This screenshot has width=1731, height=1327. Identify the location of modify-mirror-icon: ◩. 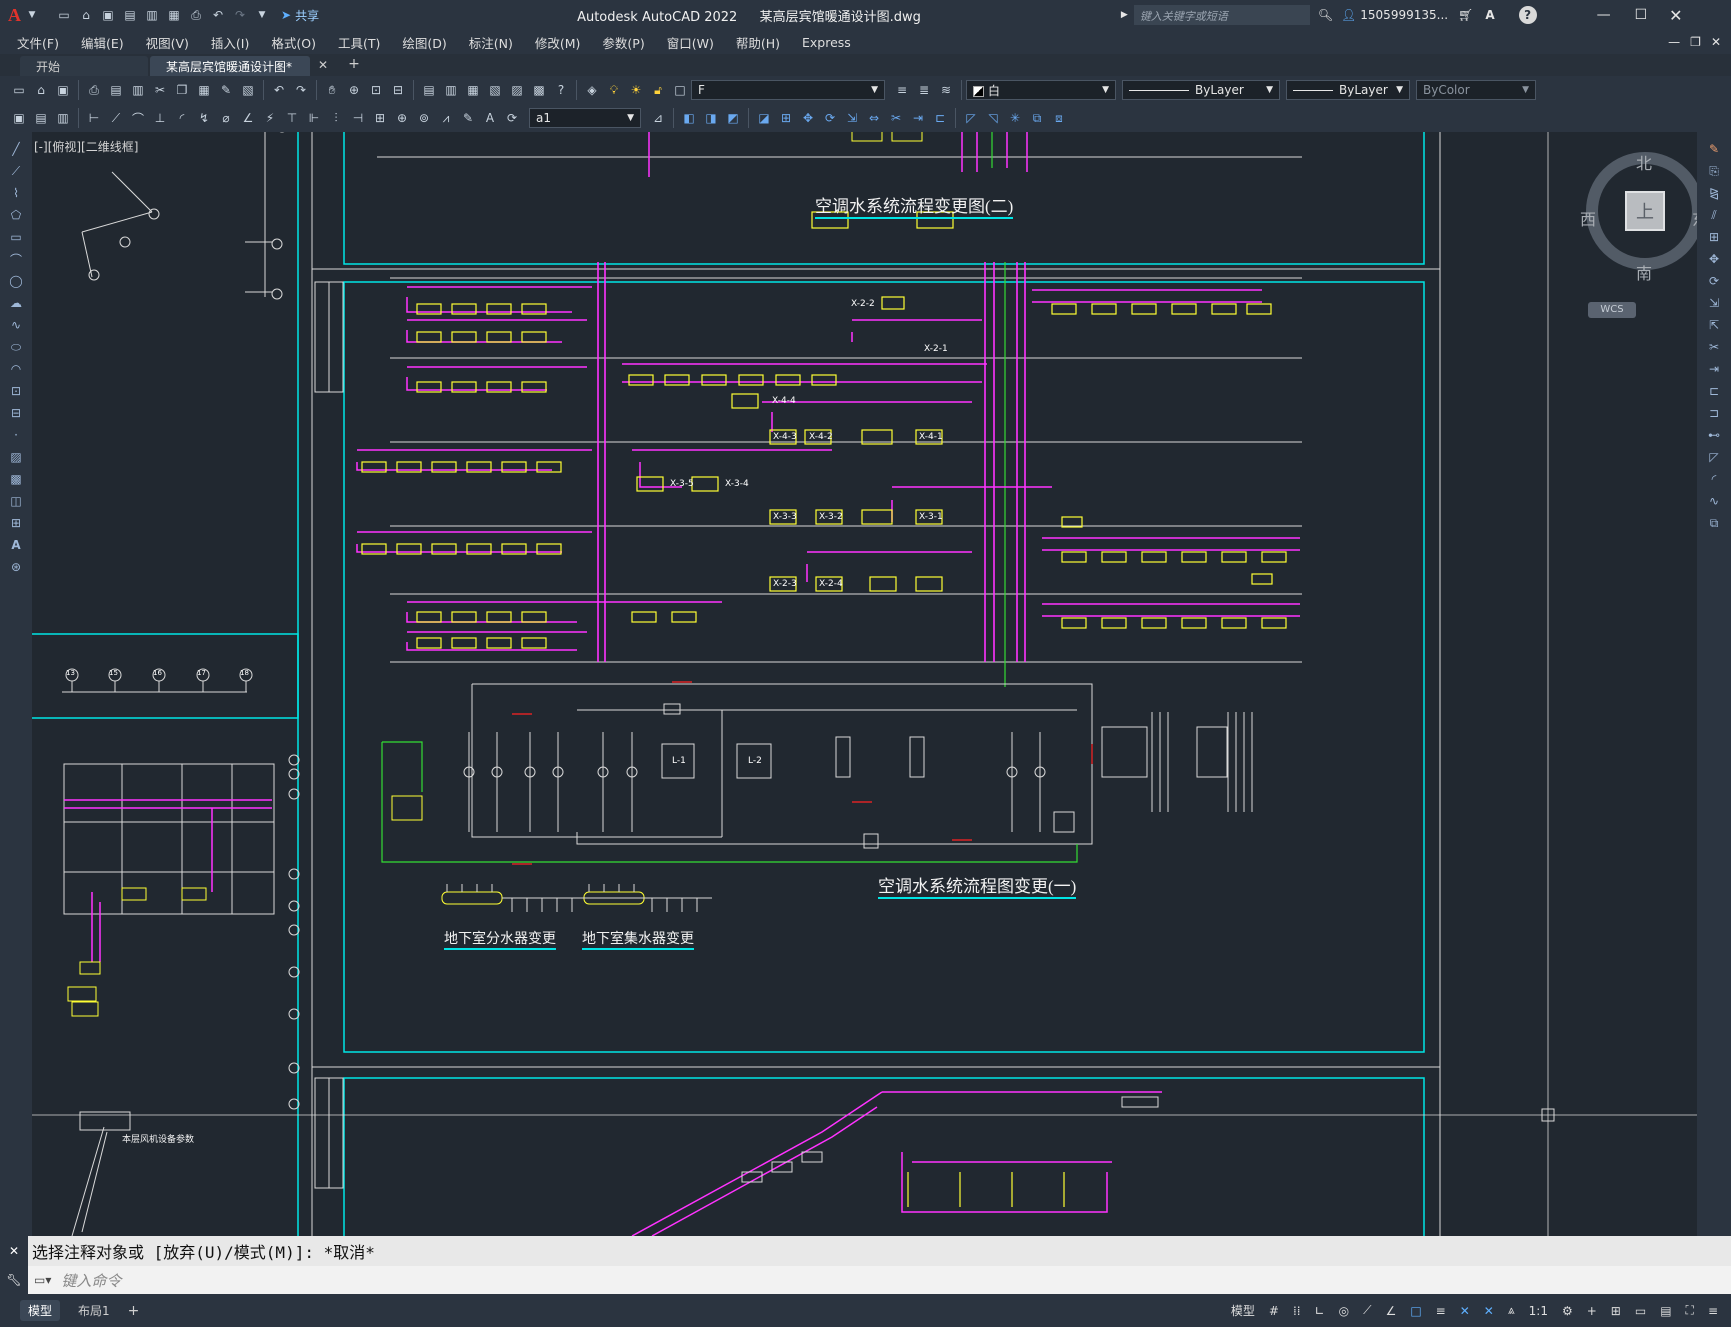
(733, 118).